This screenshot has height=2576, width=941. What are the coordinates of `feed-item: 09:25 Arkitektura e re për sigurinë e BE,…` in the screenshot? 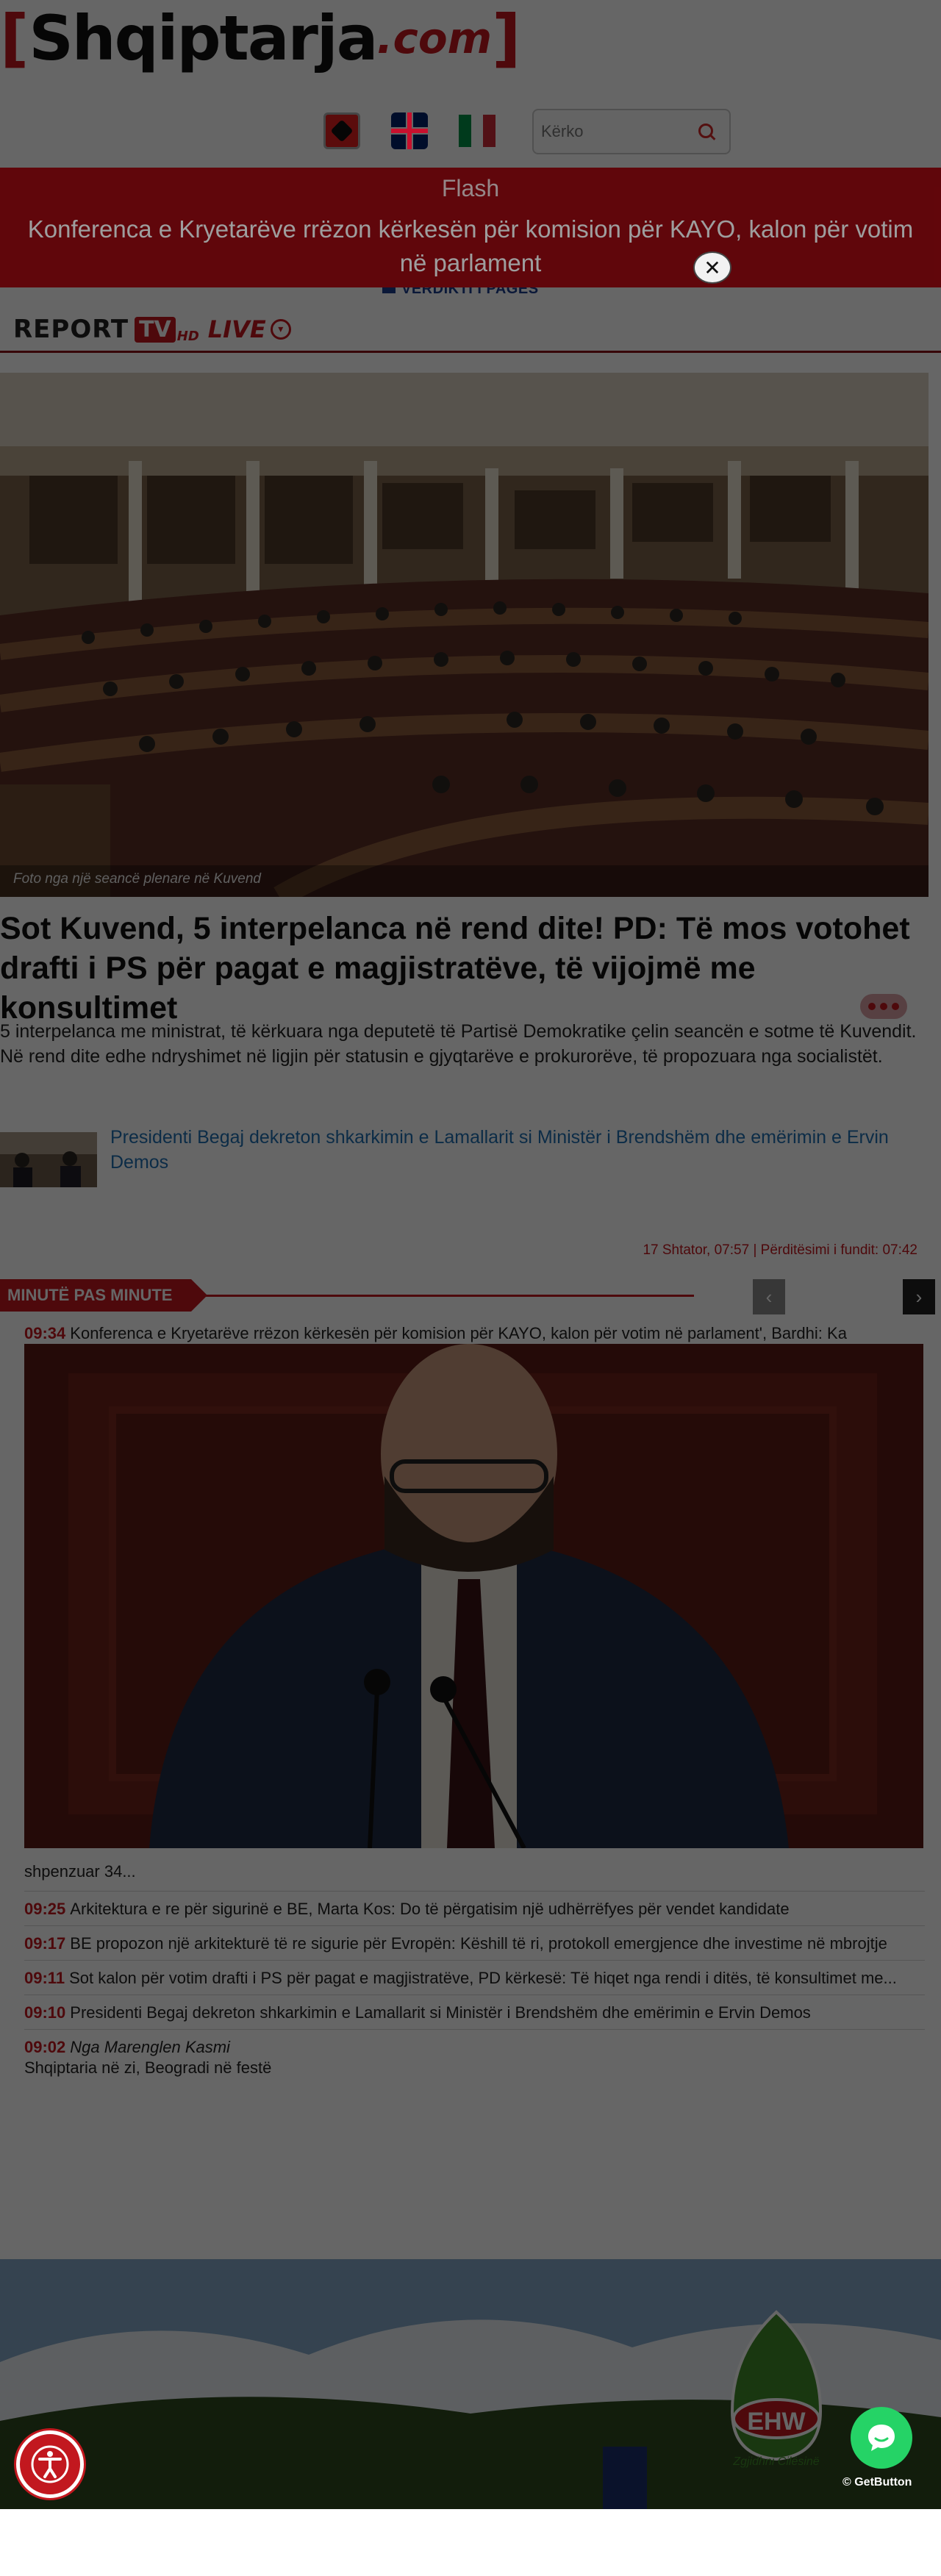 It's located at (474, 1908).